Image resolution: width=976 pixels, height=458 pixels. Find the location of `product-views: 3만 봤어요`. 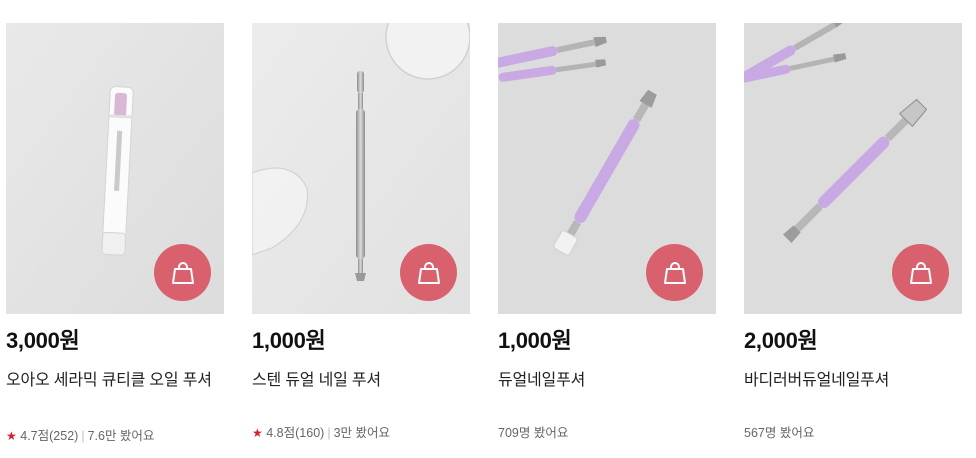

product-views: 3만 봤어요 is located at coordinates (361, 433).